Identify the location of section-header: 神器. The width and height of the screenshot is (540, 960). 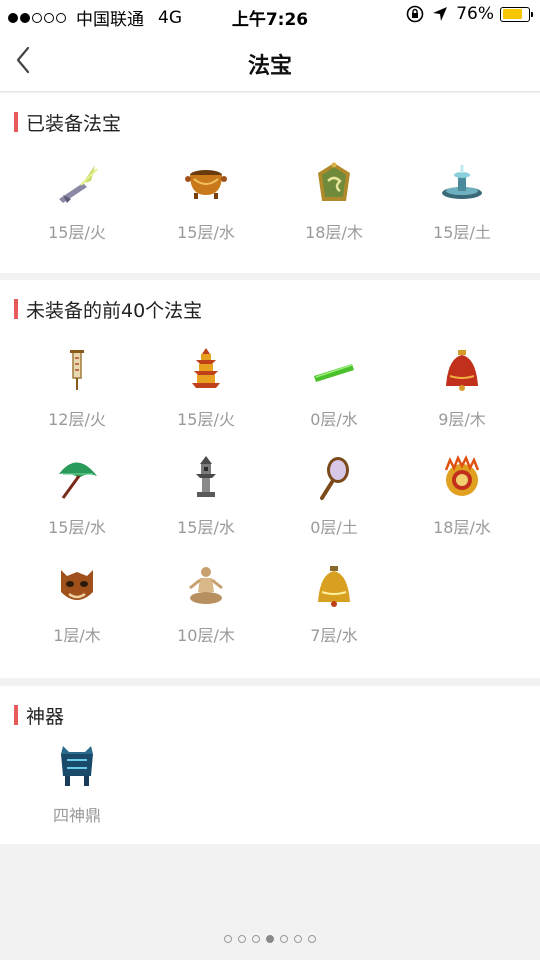
(39, 716).